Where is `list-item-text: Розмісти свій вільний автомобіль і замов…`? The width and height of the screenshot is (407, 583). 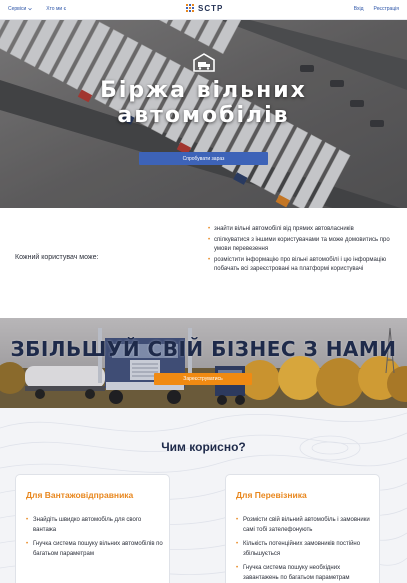
list-item-text: Розмісти свій вільний автомобіль і замов… is located at coordinates (306, 525).